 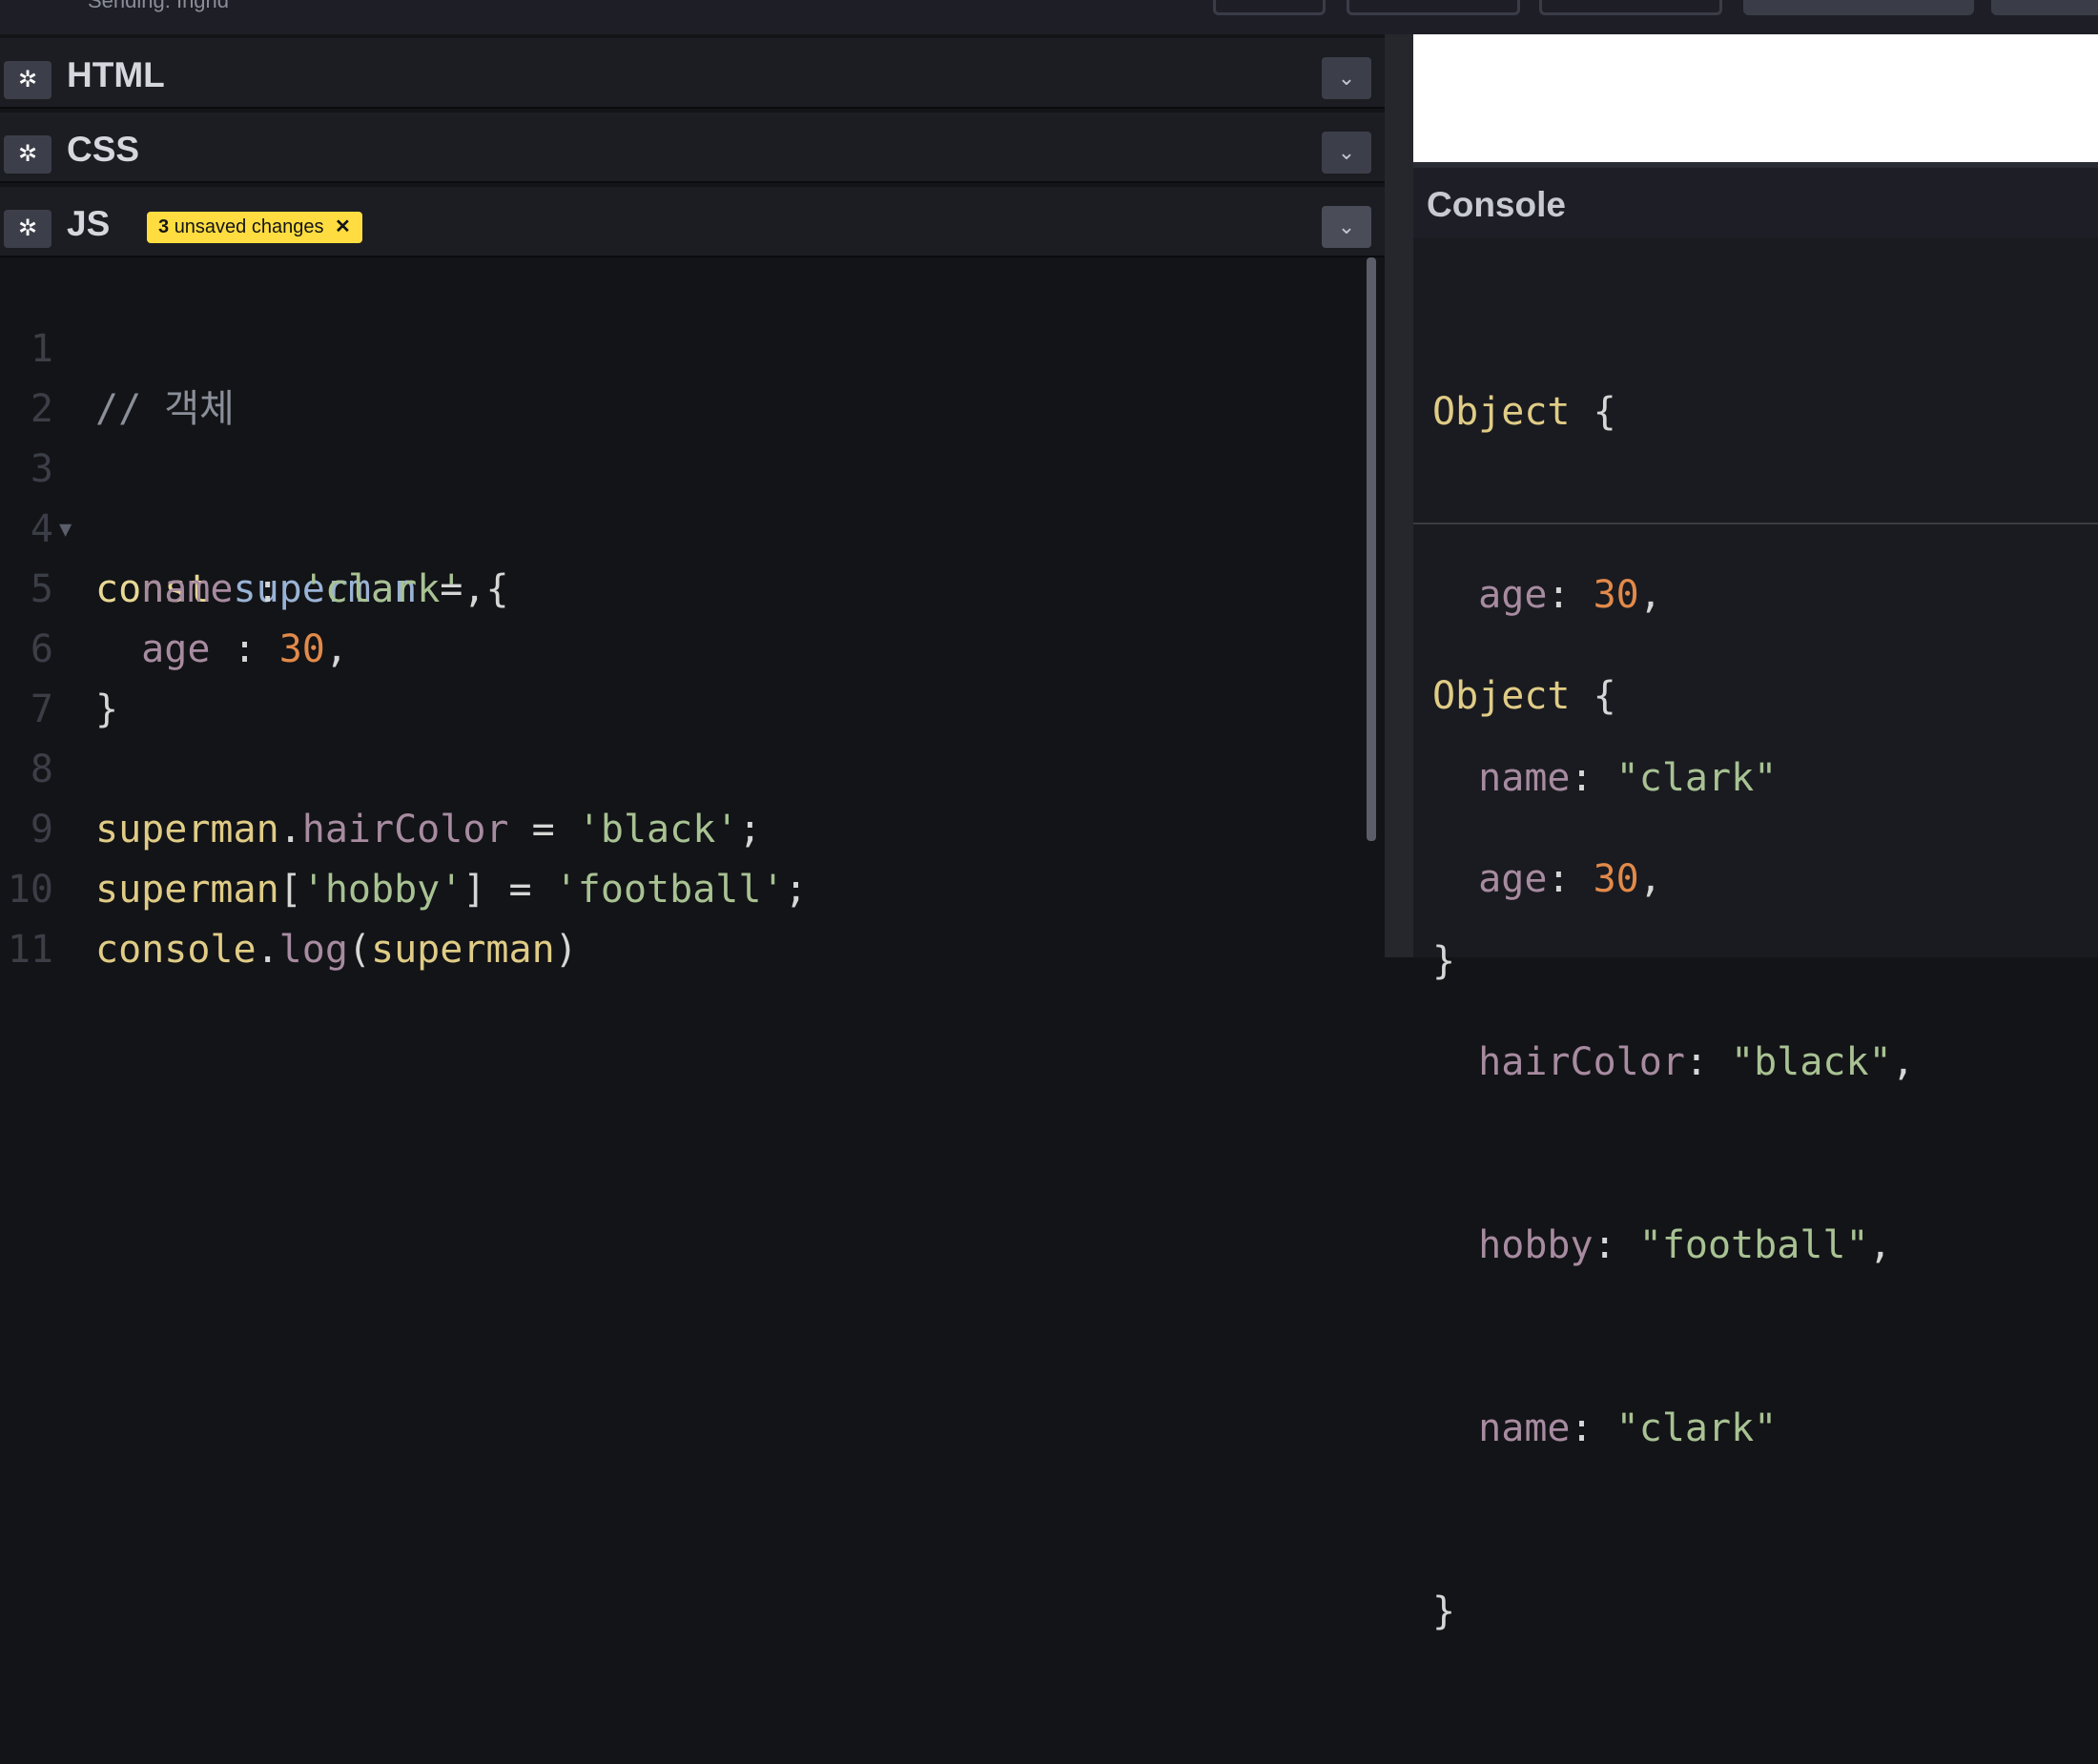 I want to click on code-paren: ), so click(x=566, y=950).